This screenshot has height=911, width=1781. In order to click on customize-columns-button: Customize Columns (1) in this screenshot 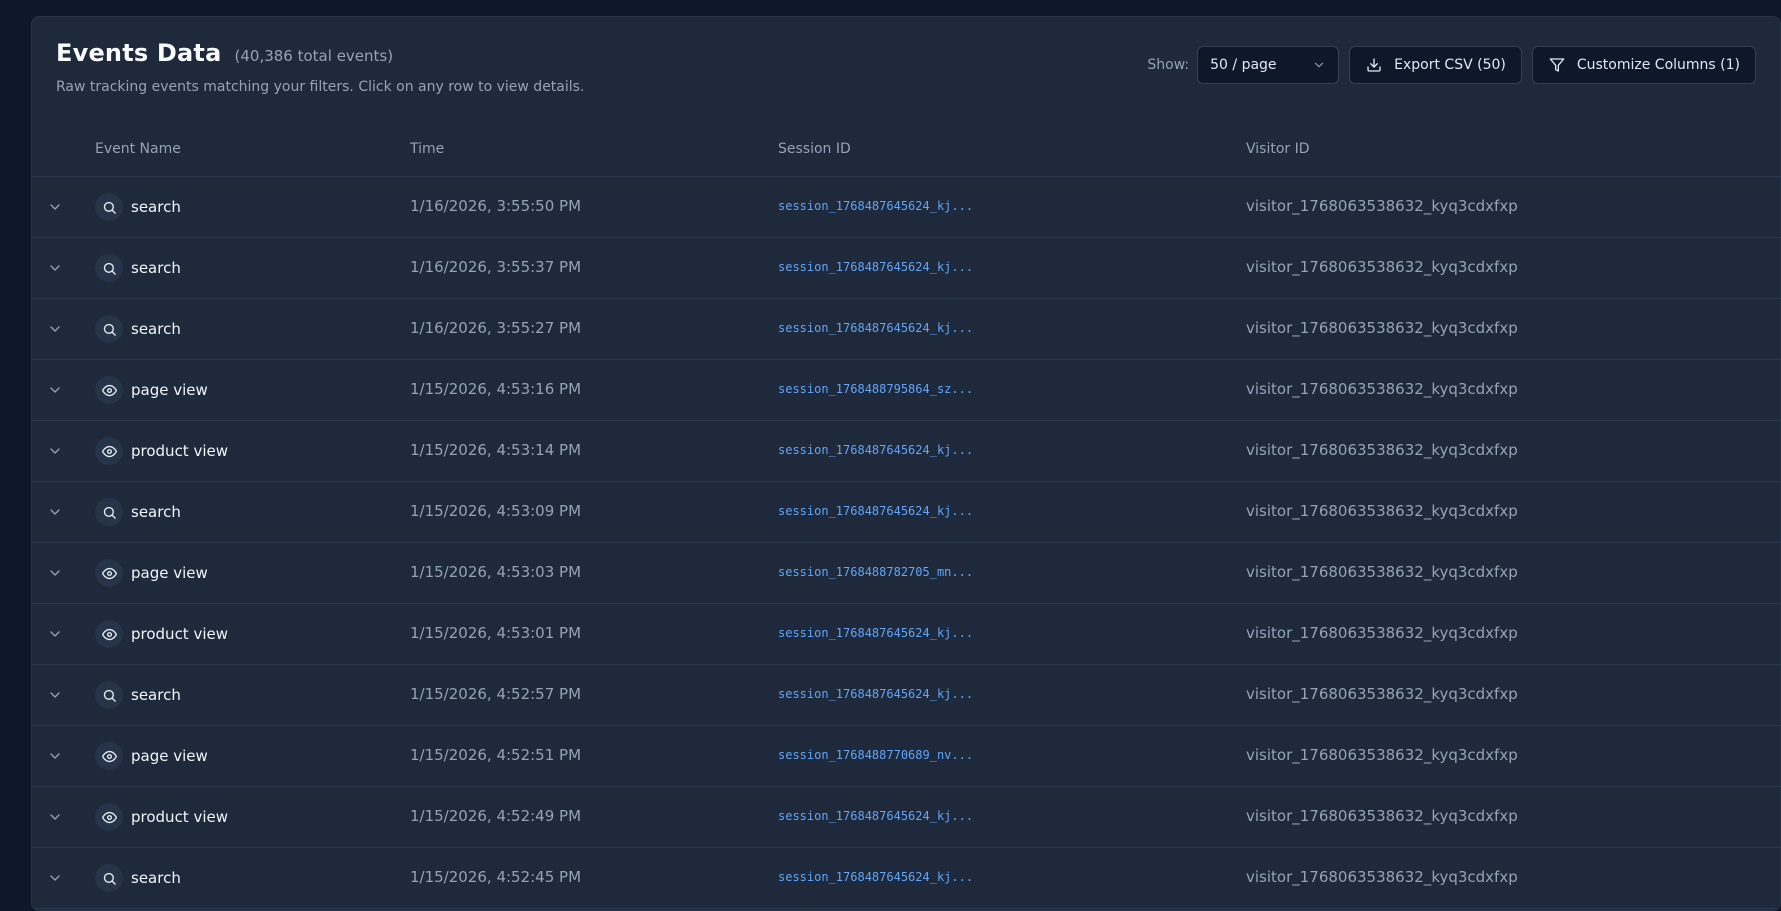, I will do `click(1643, 65)`.